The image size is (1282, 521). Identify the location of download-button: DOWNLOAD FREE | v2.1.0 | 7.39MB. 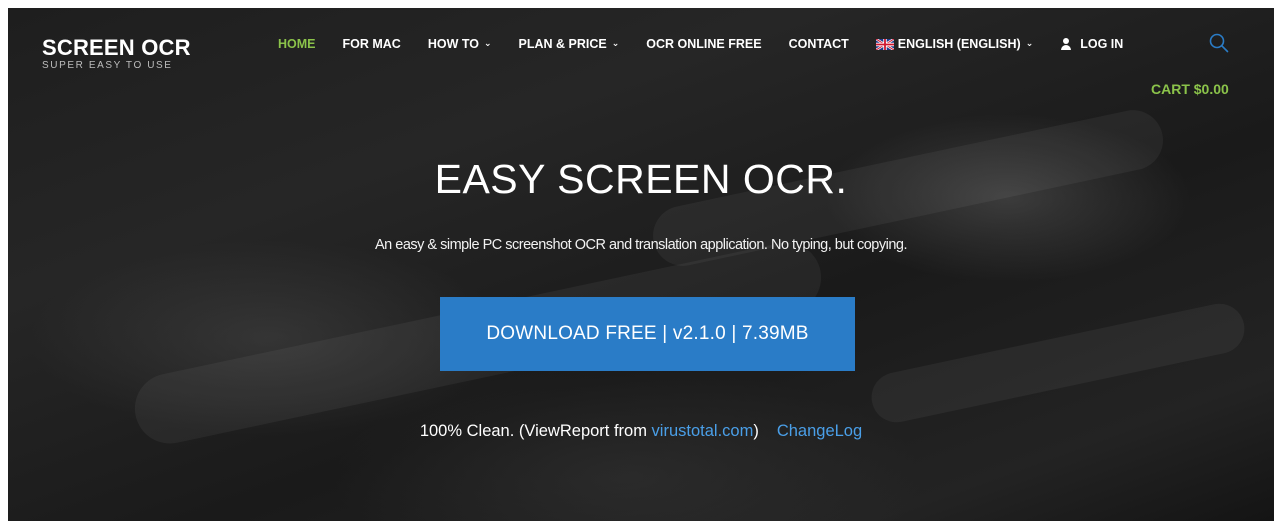
(647, 334).